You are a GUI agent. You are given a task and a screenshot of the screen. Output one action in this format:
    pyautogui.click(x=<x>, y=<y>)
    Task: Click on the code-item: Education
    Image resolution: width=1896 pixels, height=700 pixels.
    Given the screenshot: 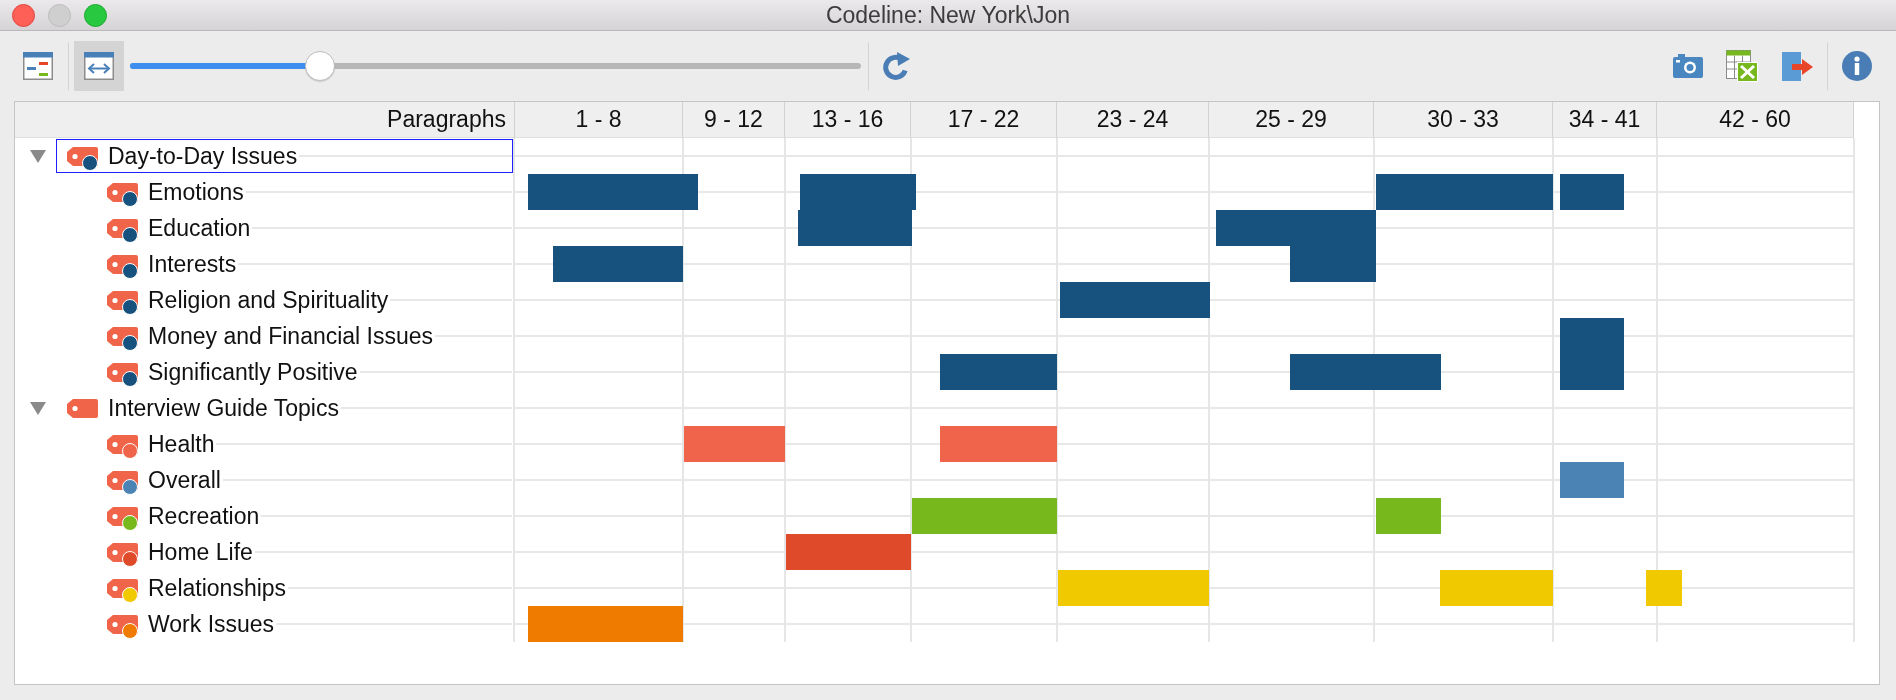 What is the action you would take?
    pyautogui.click(x=304, y=228)
    